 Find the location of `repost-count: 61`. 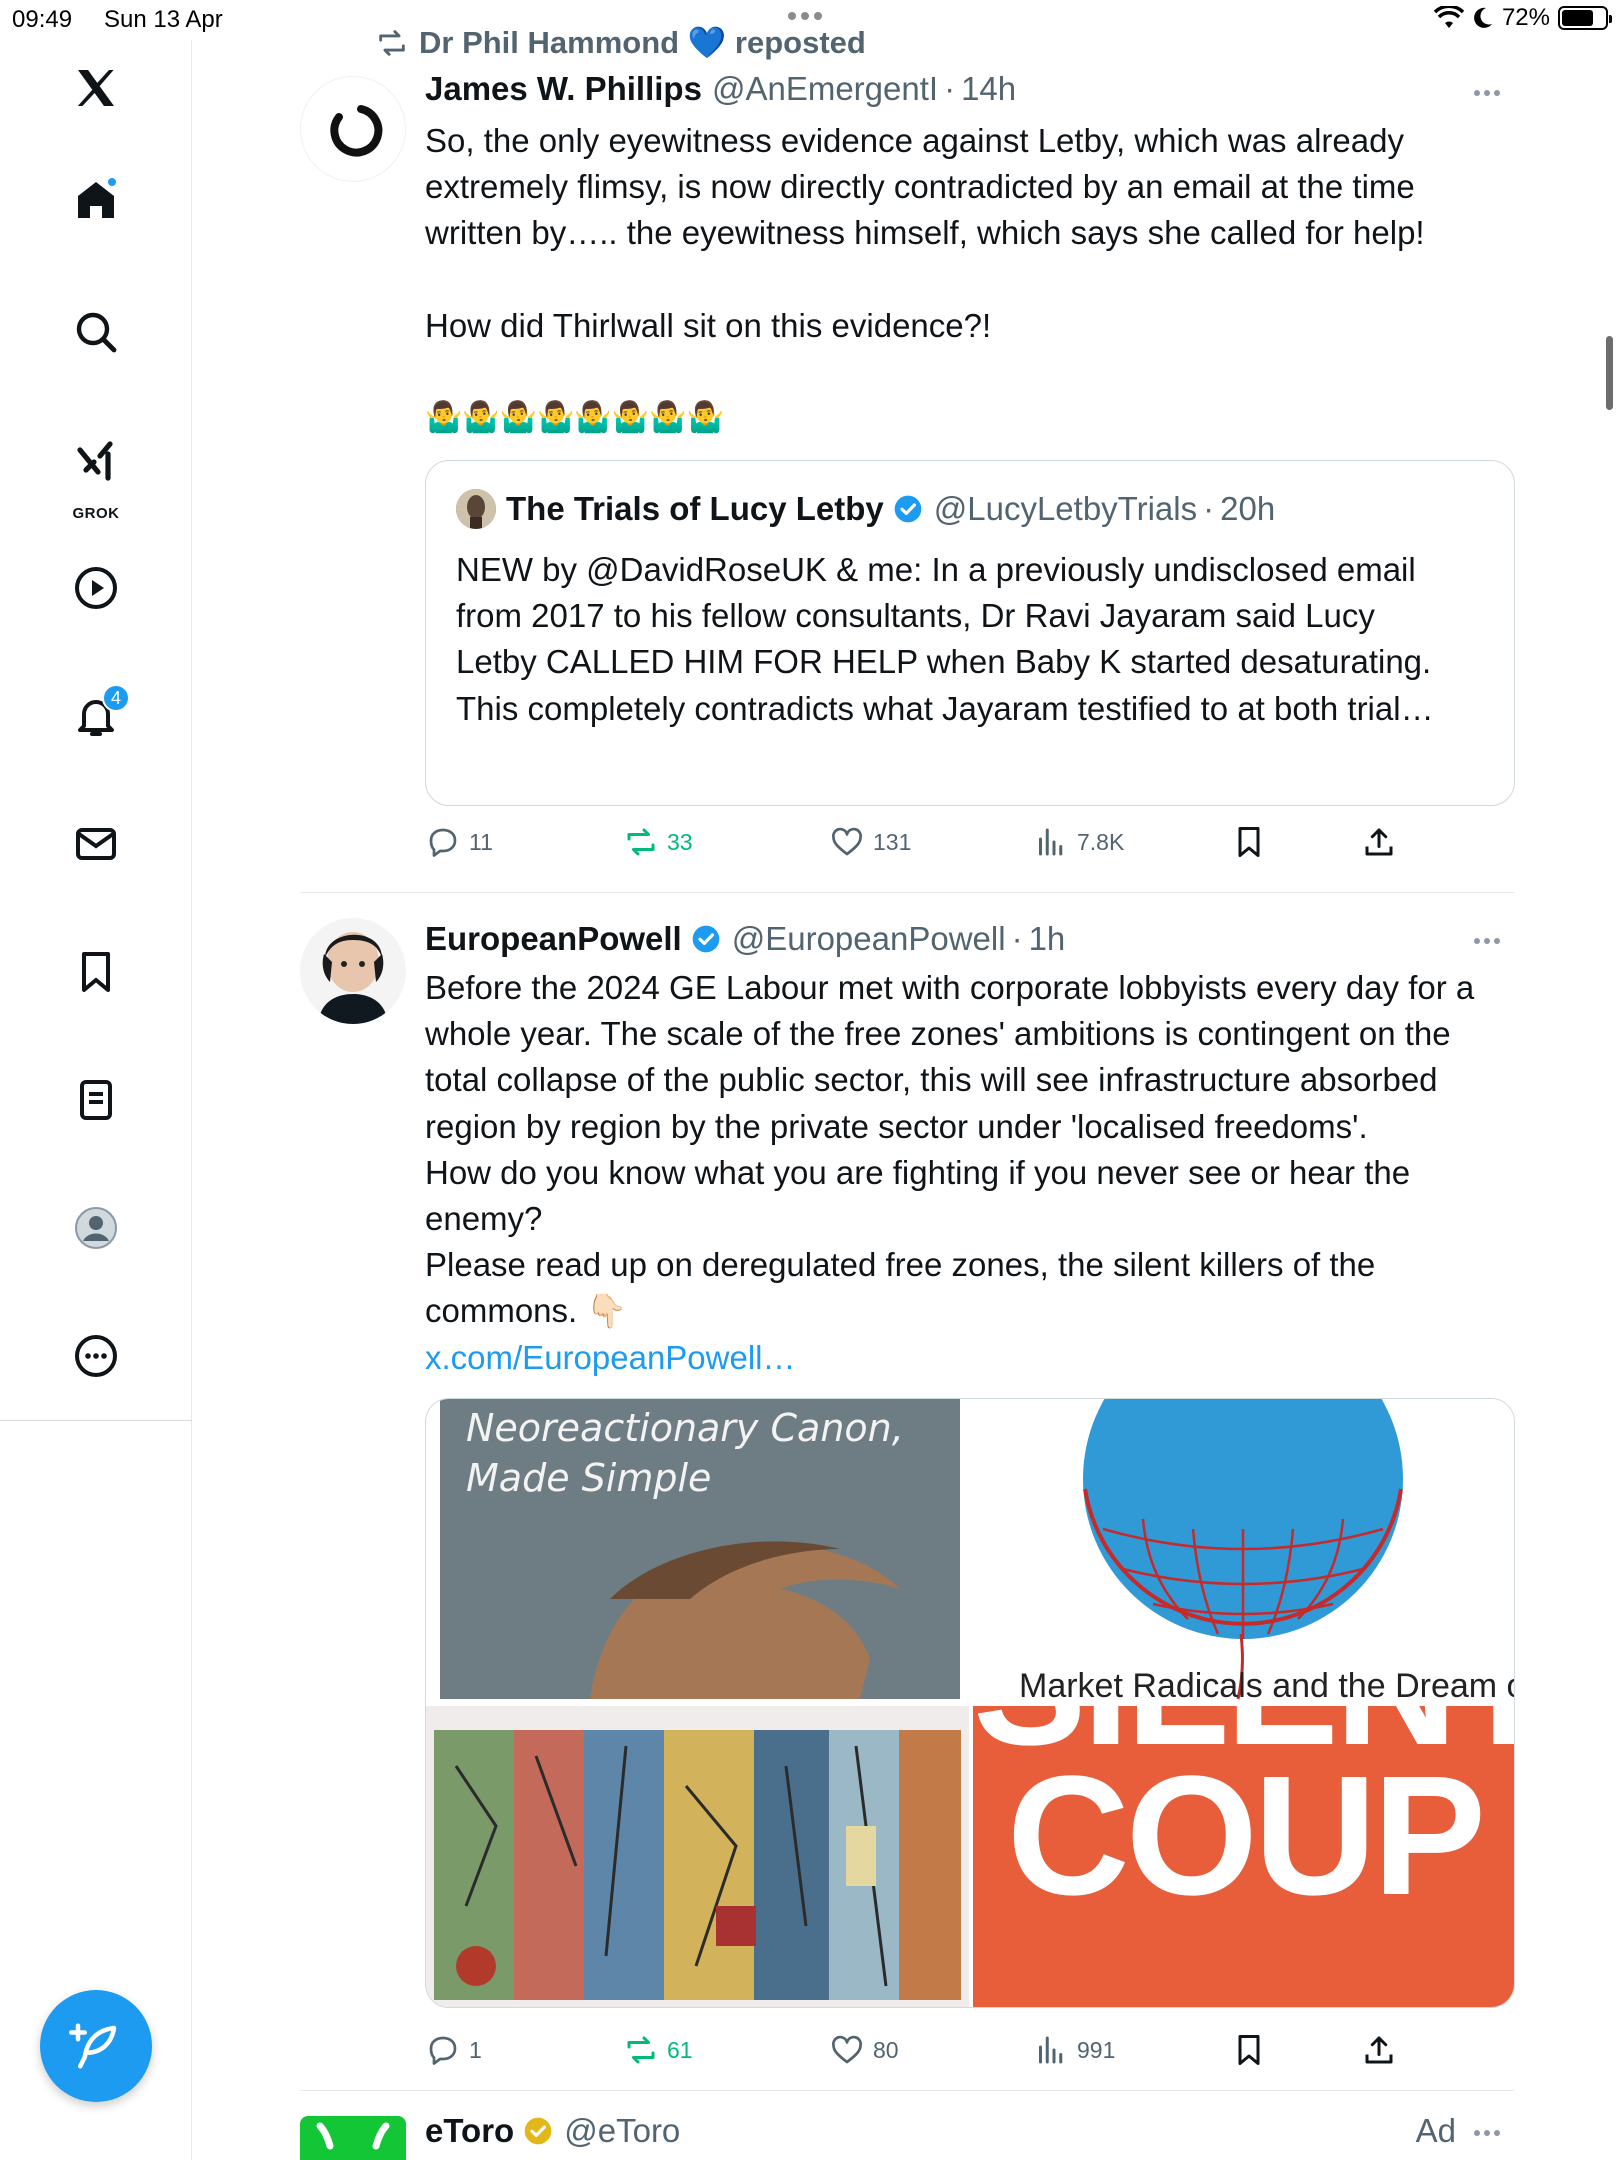

repost-count: 61 is located at coordinates (680, 2049).